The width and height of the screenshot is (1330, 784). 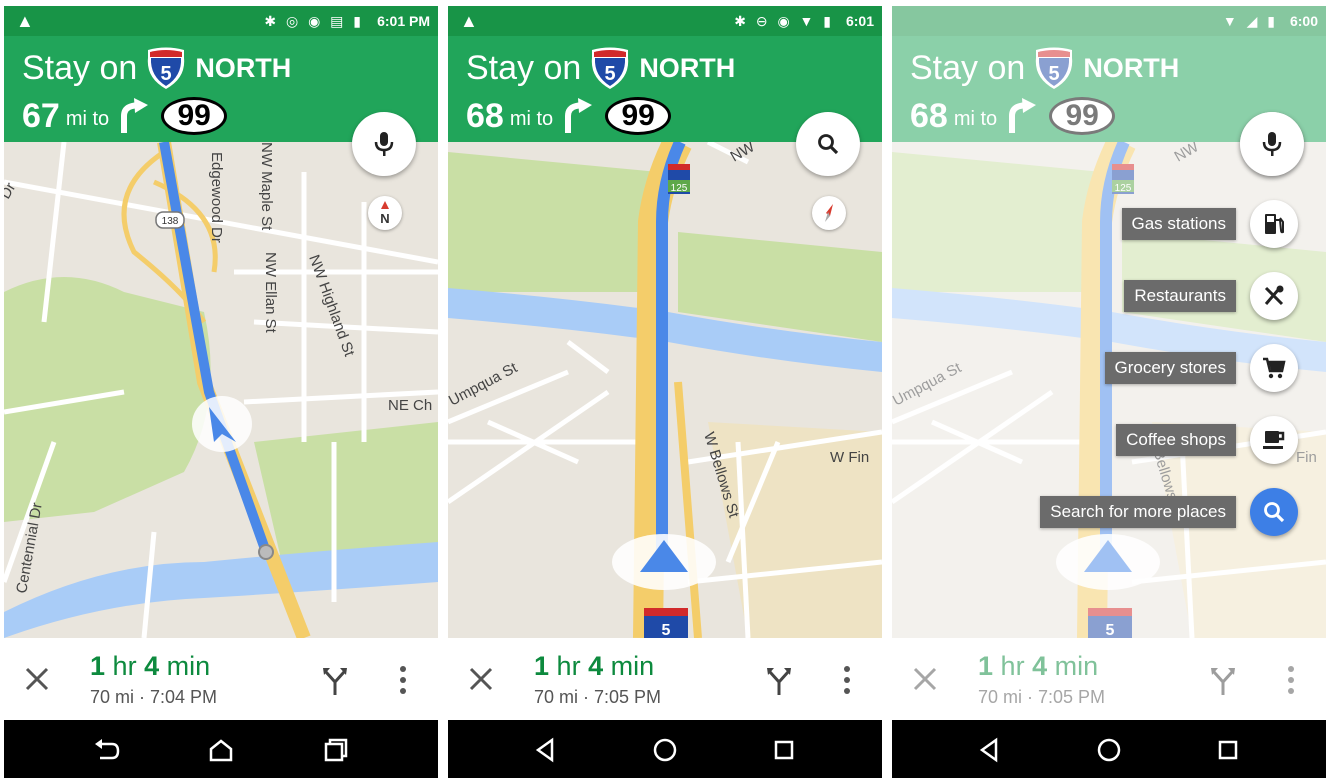 I want to click on distance-value: 68, so click(x=485, y=116).